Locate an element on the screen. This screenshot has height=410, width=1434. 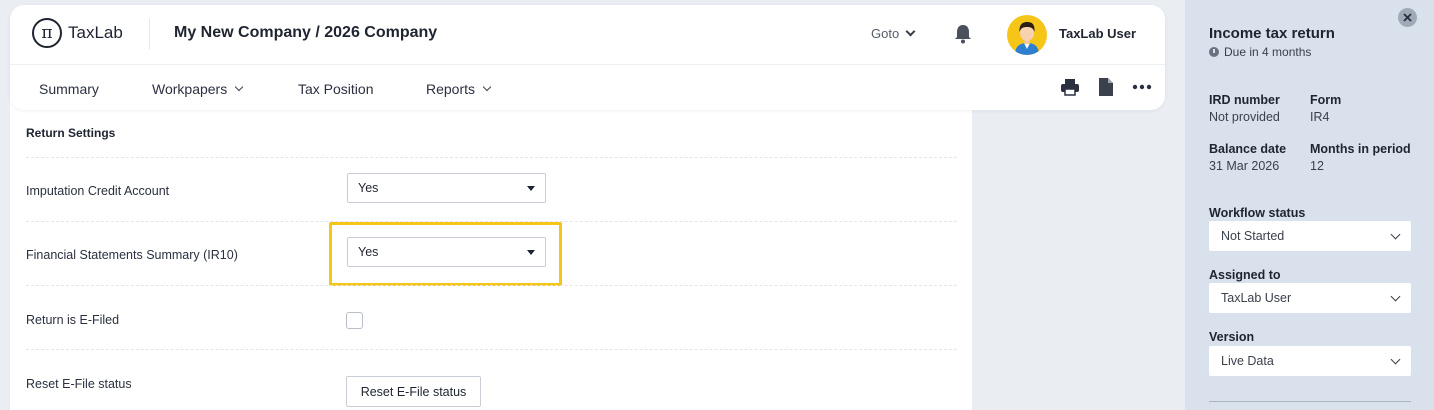
efiled-label: Return is E-Filed is located at coordinates (73, 320).